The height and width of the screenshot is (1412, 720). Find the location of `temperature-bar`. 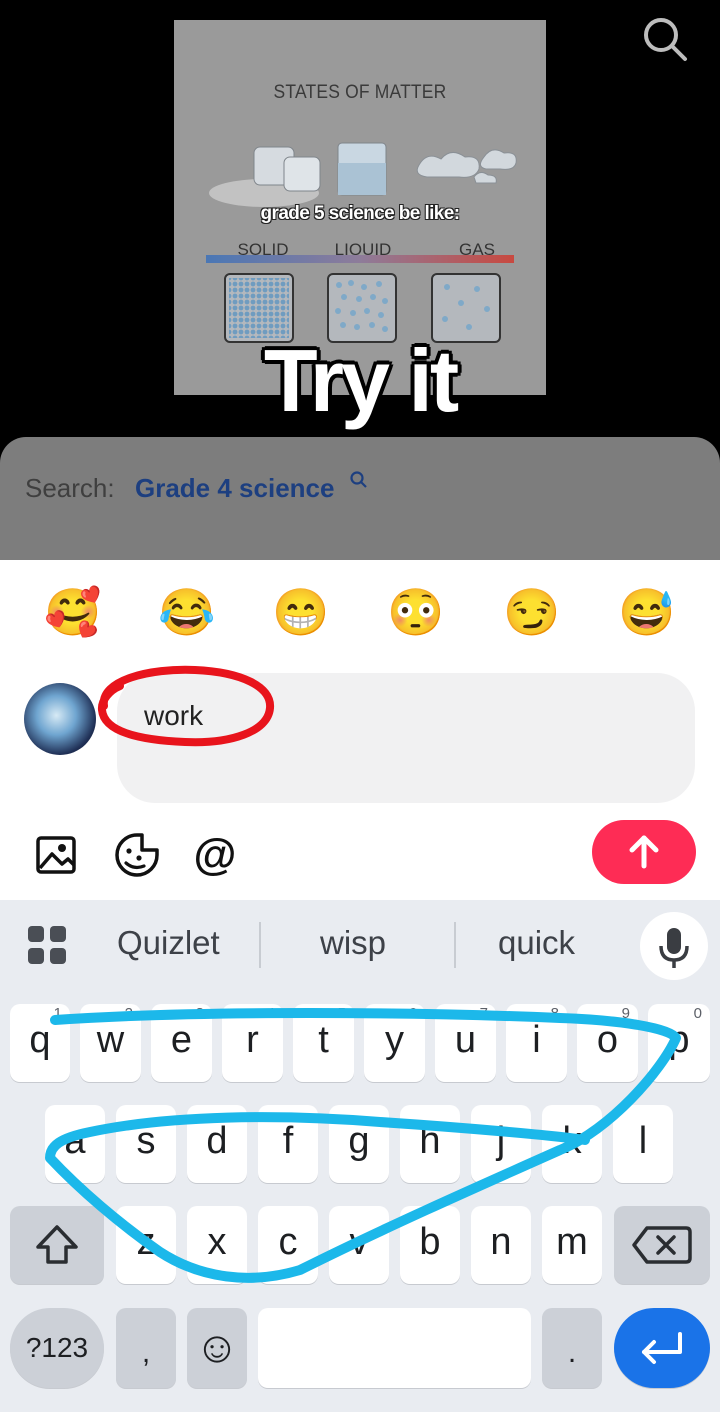

temperature-bar is located at coordinates (360, 259).